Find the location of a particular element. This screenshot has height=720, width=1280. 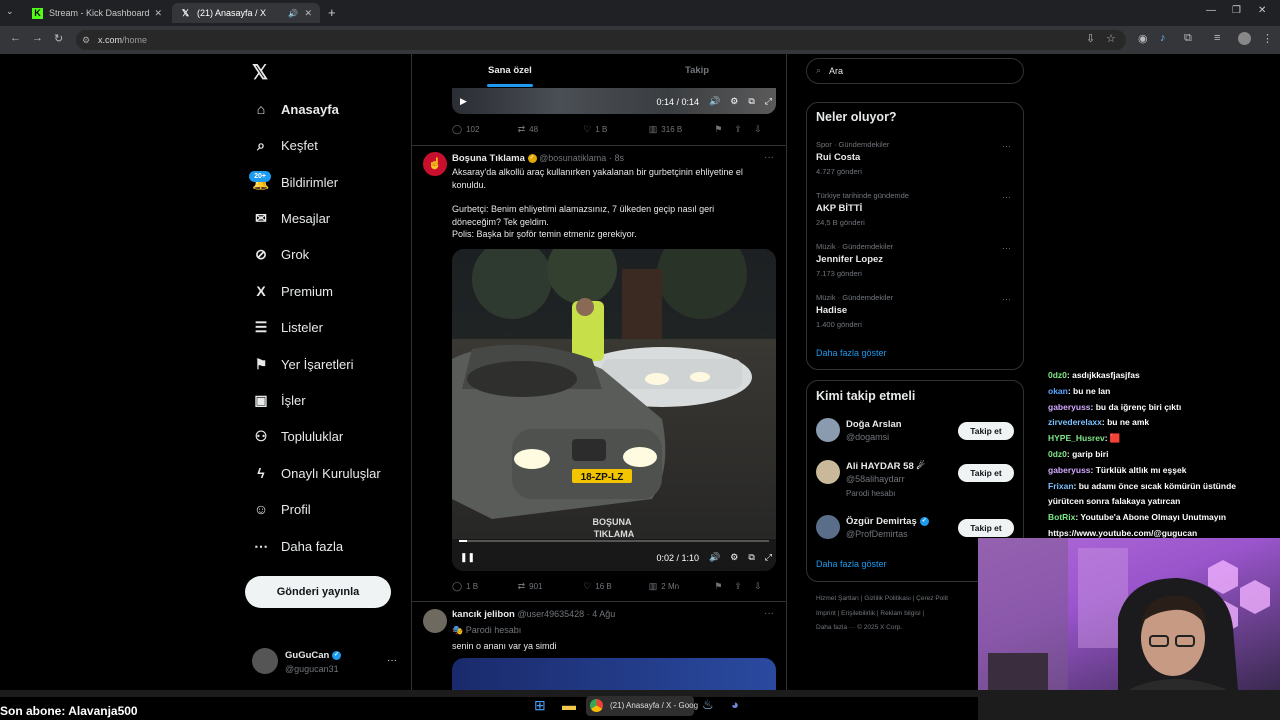

tweet-avatar is located at coordinates (435, 621).